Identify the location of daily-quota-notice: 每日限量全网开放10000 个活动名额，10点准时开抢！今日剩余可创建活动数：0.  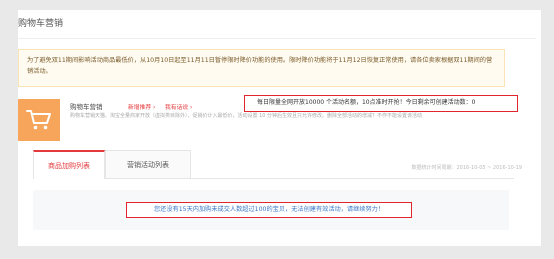
(381, 103).